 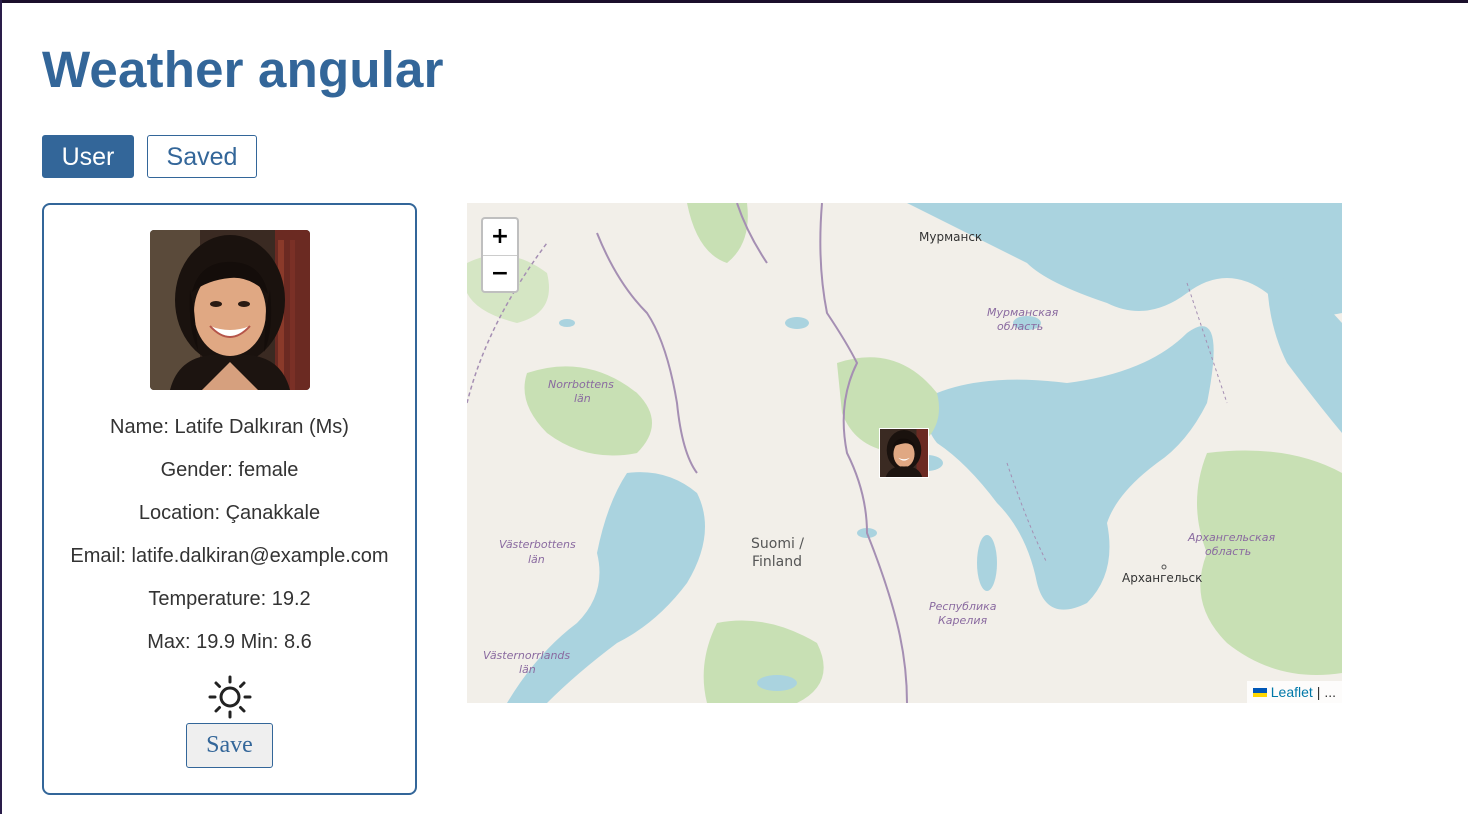 I want to click on user-name: Name: Latife Dalkıran (Ms), so click(x=229, y=427).